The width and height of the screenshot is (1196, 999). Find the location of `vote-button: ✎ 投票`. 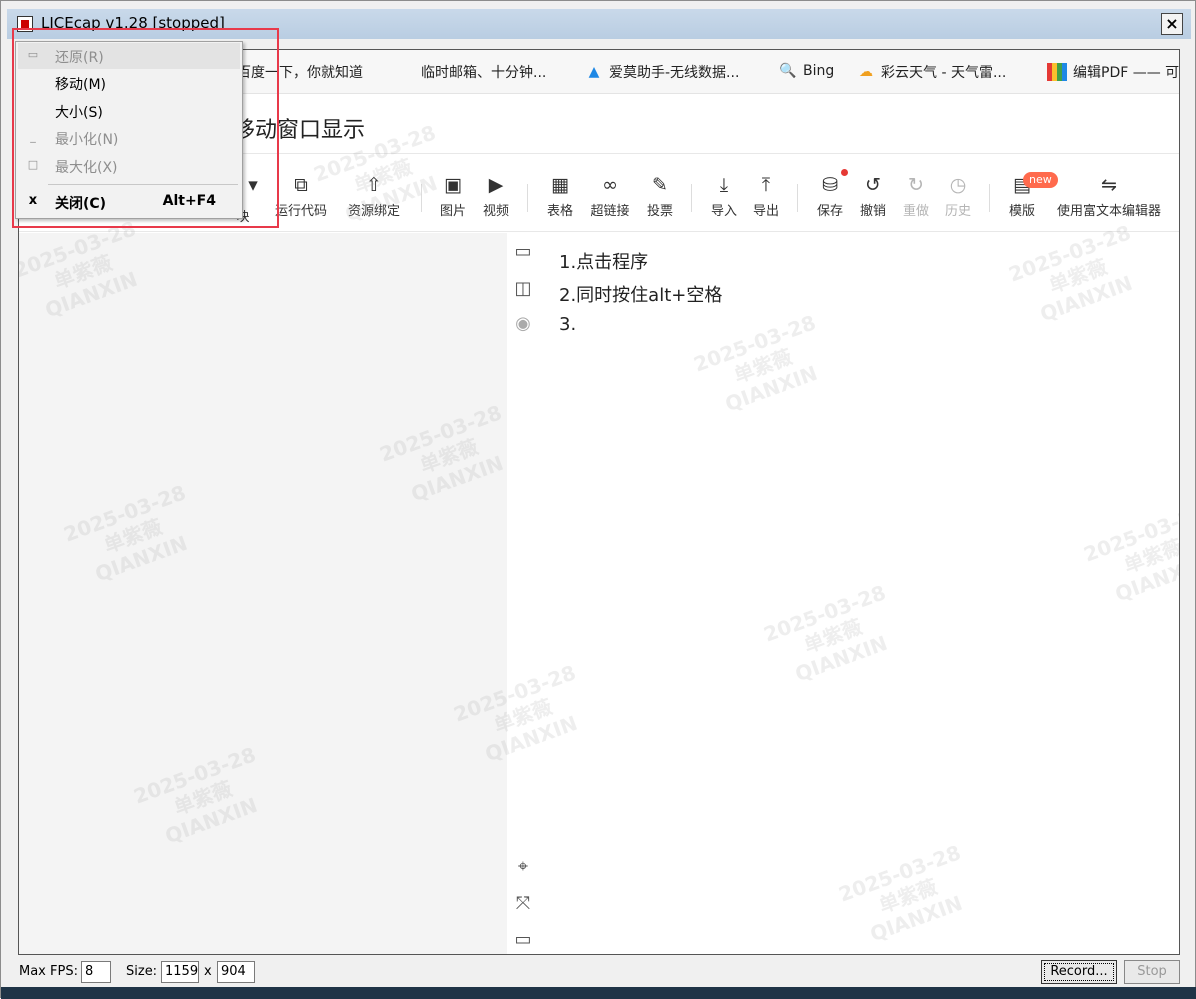

vote-button: ✎ 投票 is located at coordinates (660, 195).